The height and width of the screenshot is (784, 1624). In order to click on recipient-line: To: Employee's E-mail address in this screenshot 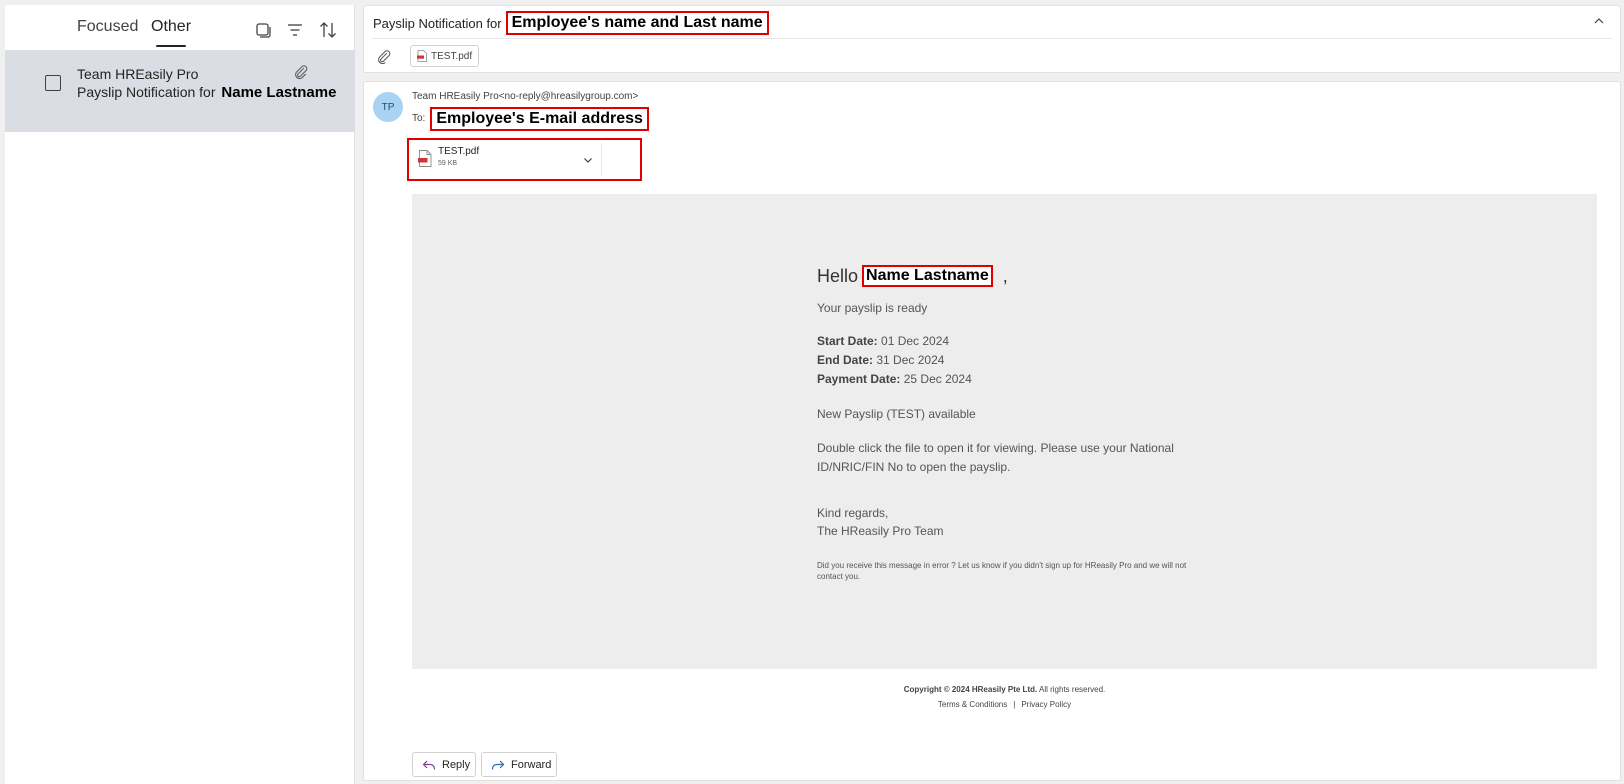, I will do `click(530, 119)`.